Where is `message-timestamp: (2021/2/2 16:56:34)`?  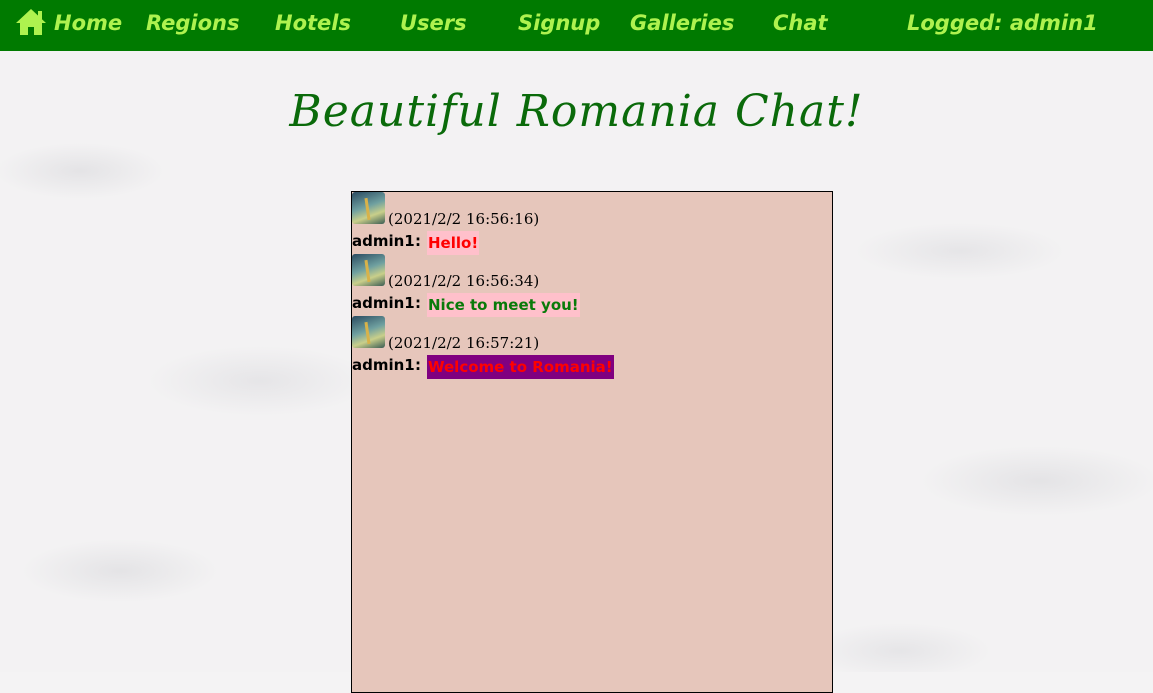 message-timestamp: (2021/2/2 16:56:34) is located at coordinates (464, 281).